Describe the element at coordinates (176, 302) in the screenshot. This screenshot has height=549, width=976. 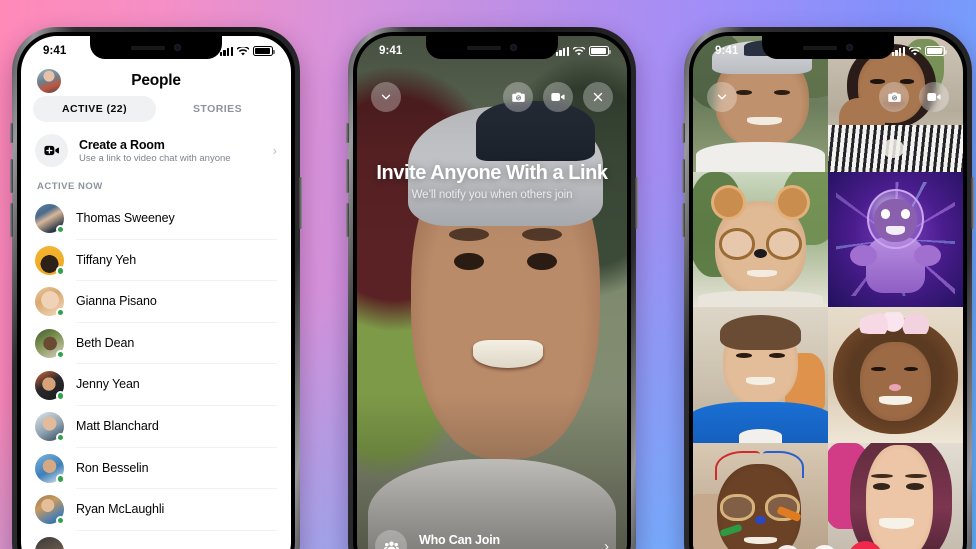
I see `contact-name: Gianna Pisano` at that location.